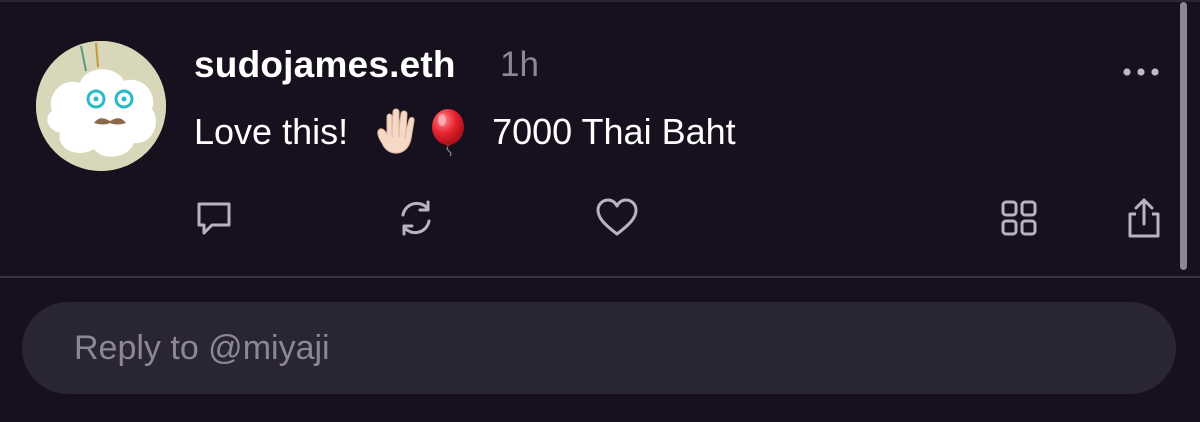 The width and height of the screenshot is (1200, 422). I want to click on post-timestamp: 1h, so click(519, 64).